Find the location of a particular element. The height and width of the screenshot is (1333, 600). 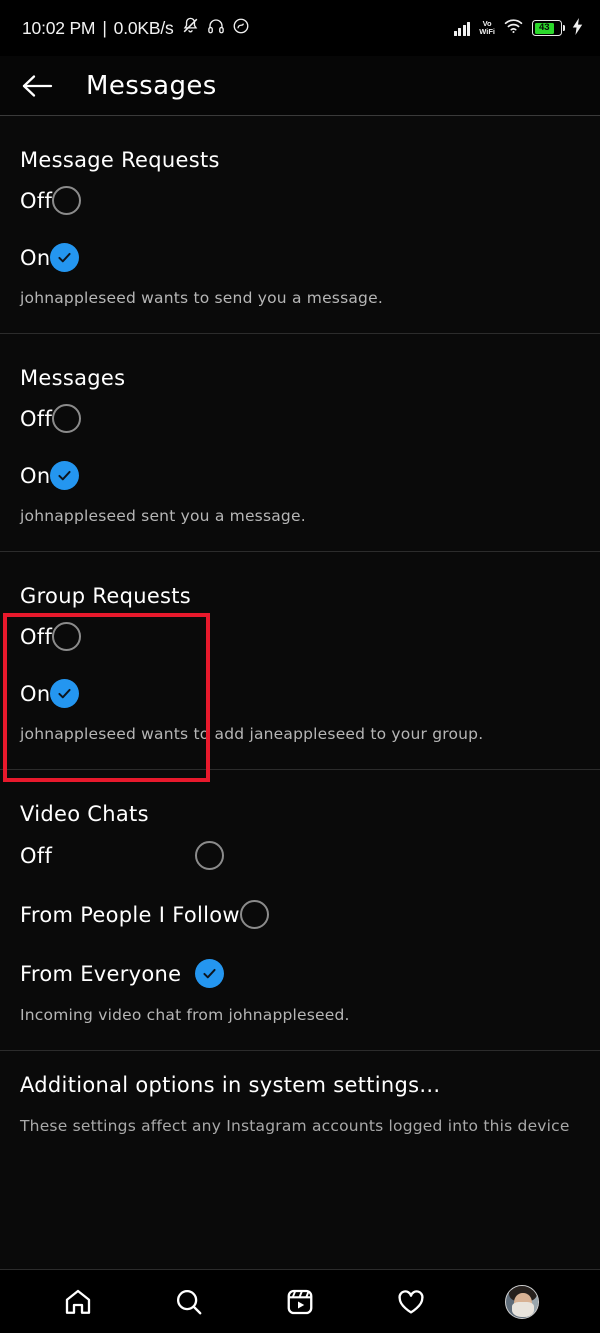

section-title-message-requests: Message Requests is located at coordinates (120, 160).